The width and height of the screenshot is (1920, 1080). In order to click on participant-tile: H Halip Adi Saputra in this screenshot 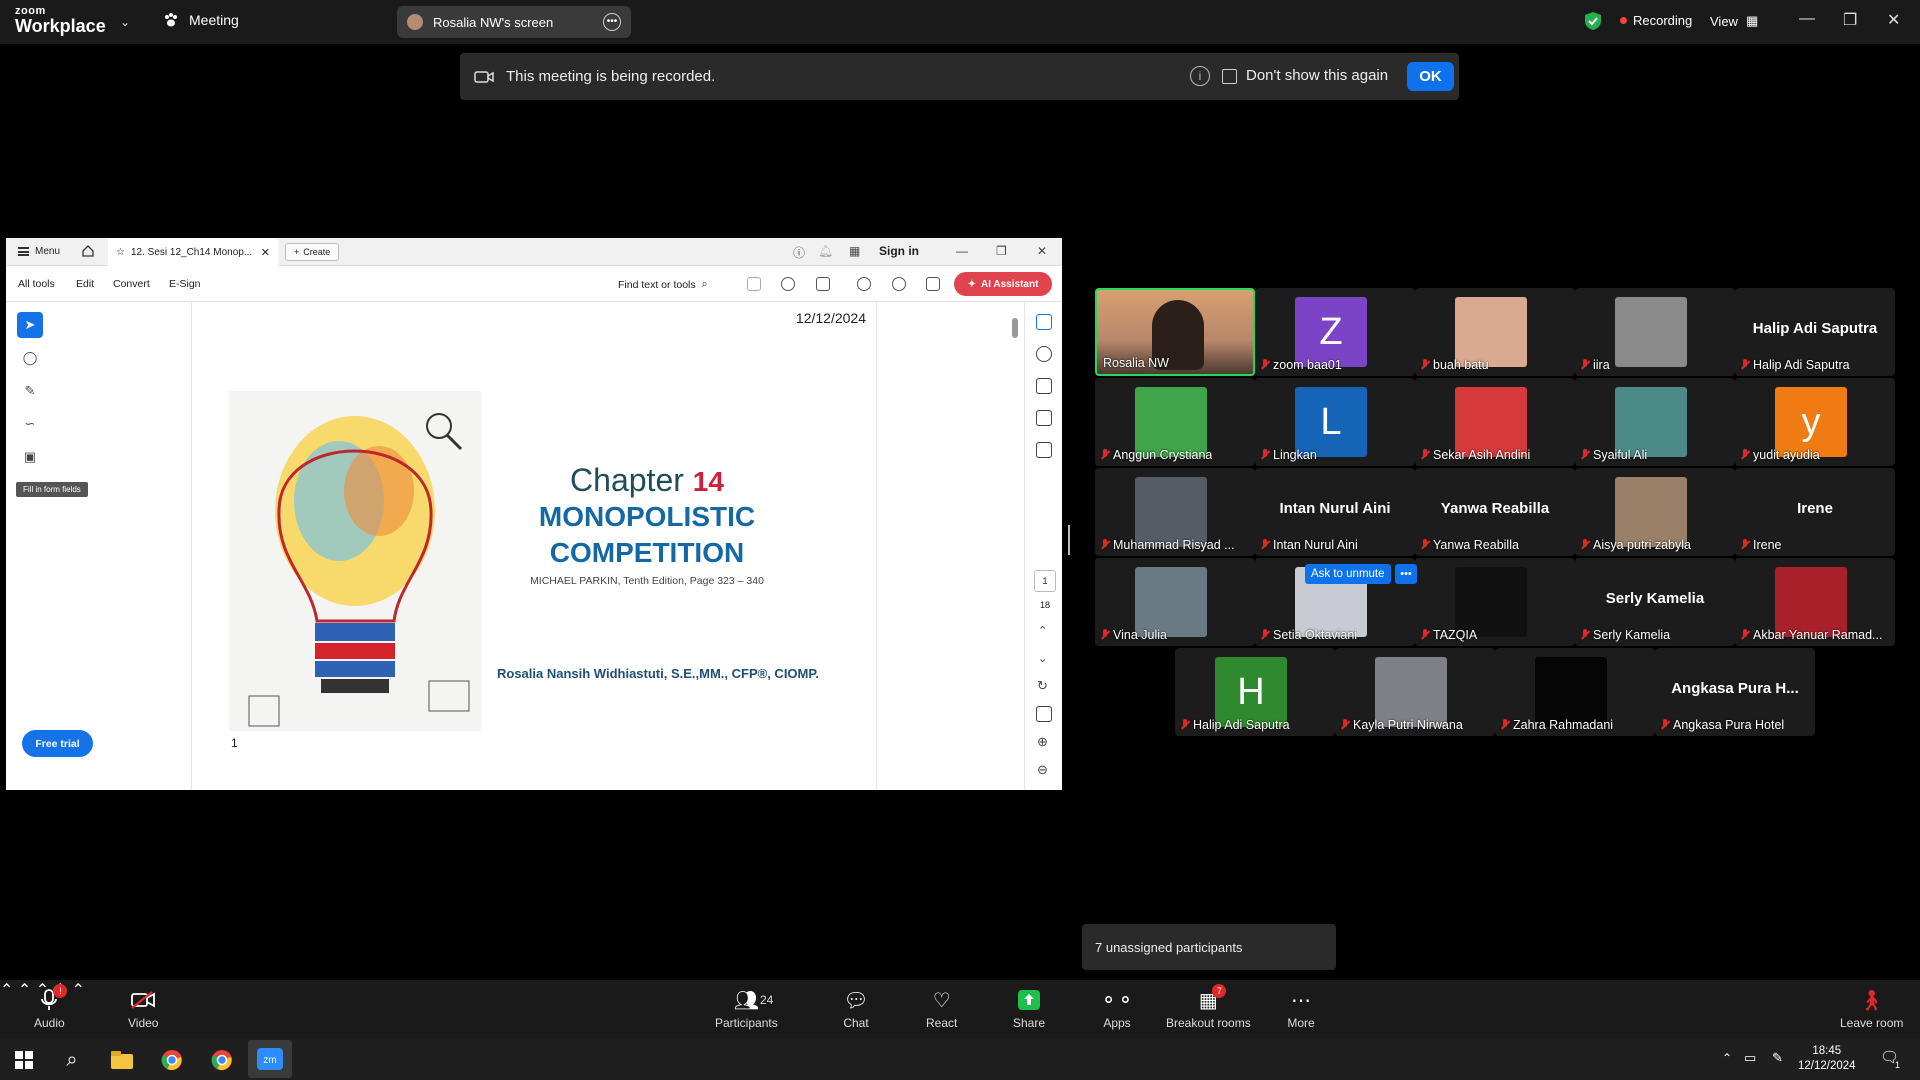, I will do `click(1255, 692)`.